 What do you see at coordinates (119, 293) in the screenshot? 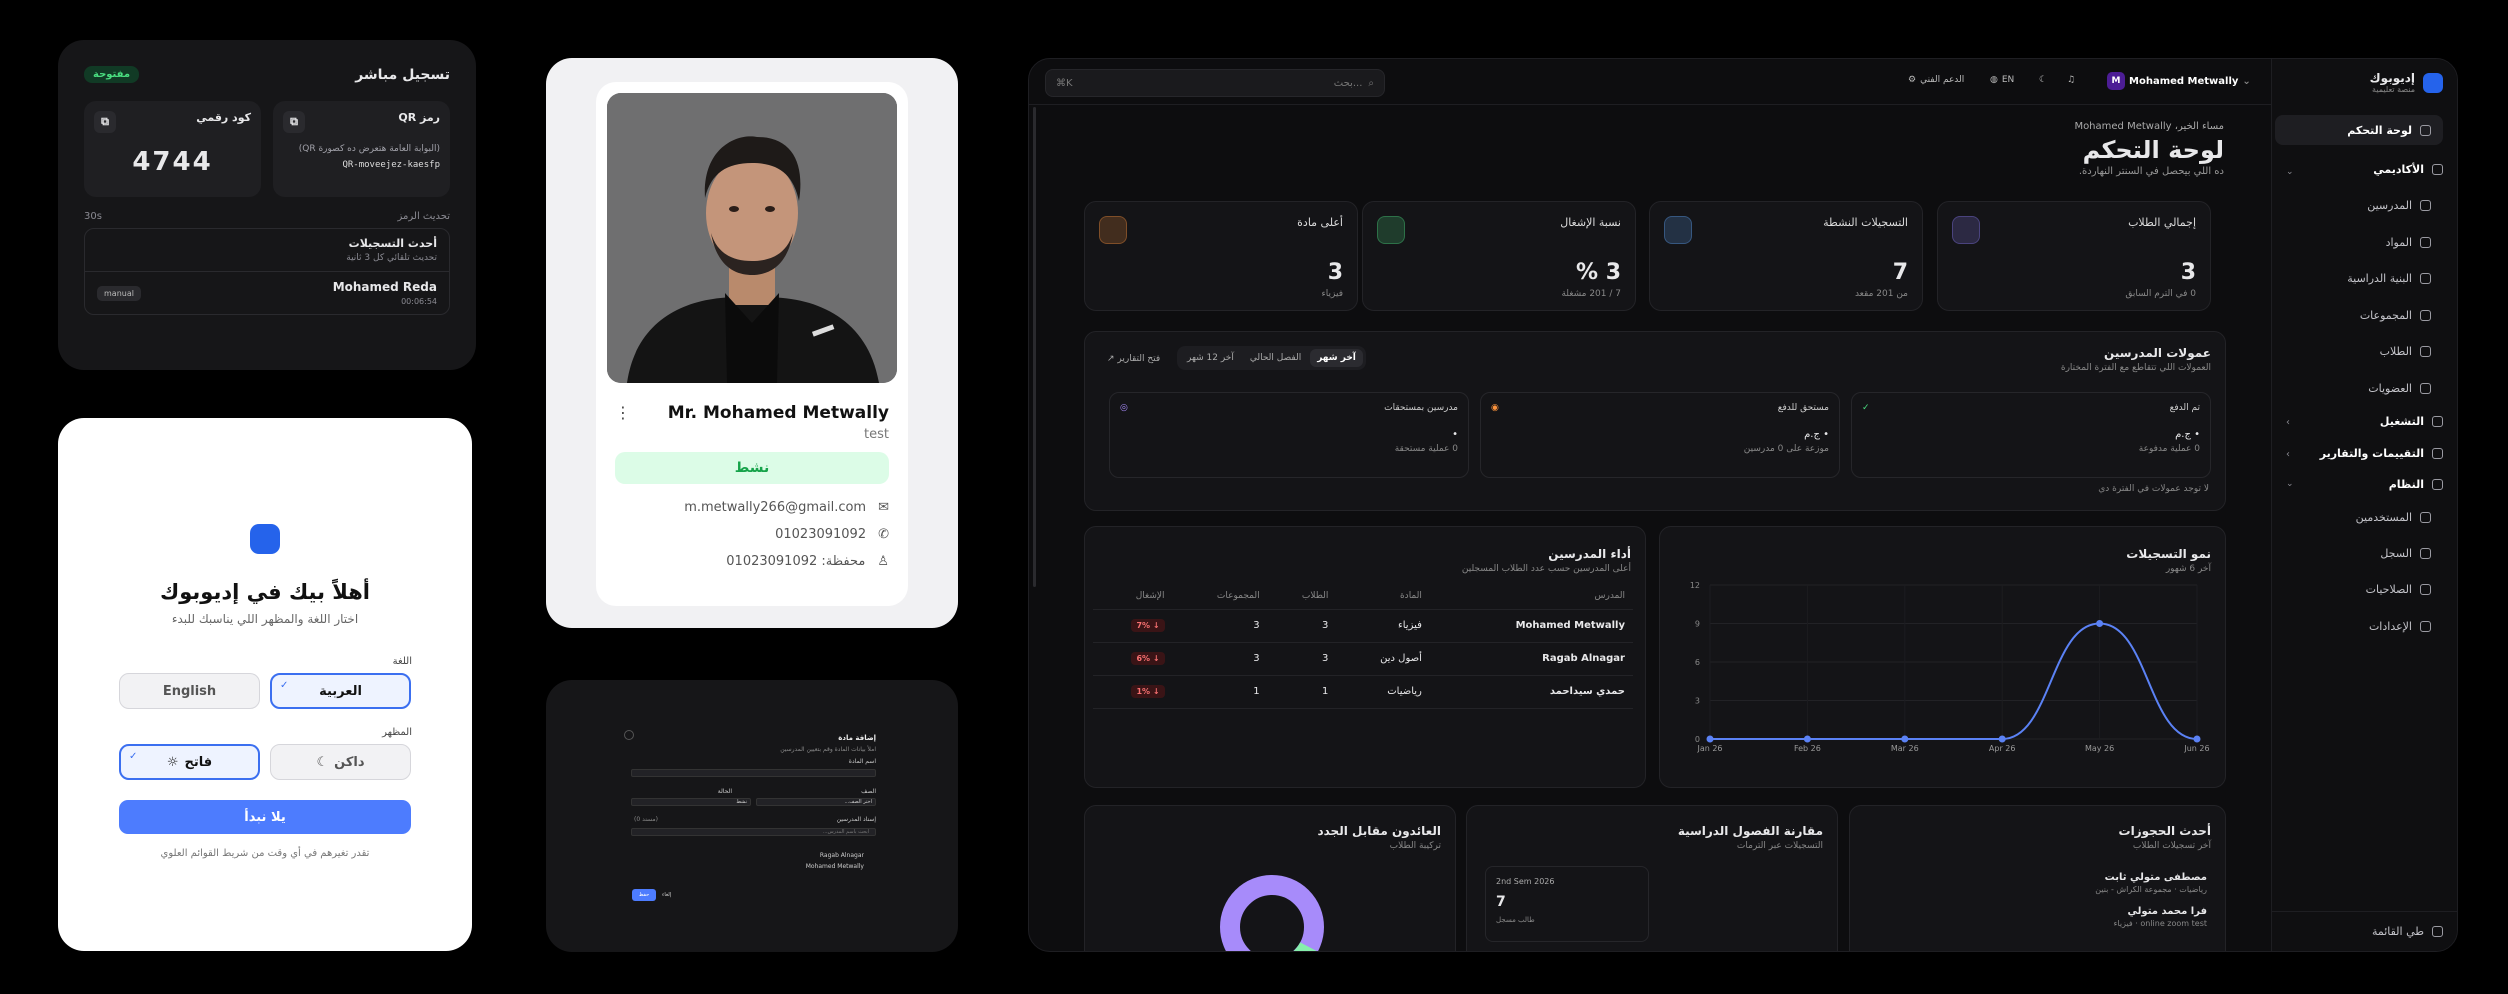
I see `entry-tag: manual` at bounding box center [119, 293].